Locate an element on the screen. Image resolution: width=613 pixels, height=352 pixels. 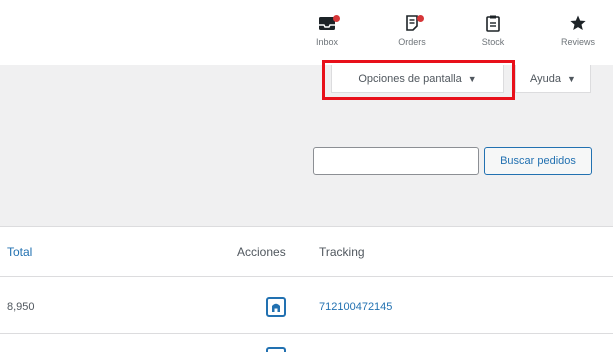
activity-inbox: Inbox is located at coordinates (327, 30).